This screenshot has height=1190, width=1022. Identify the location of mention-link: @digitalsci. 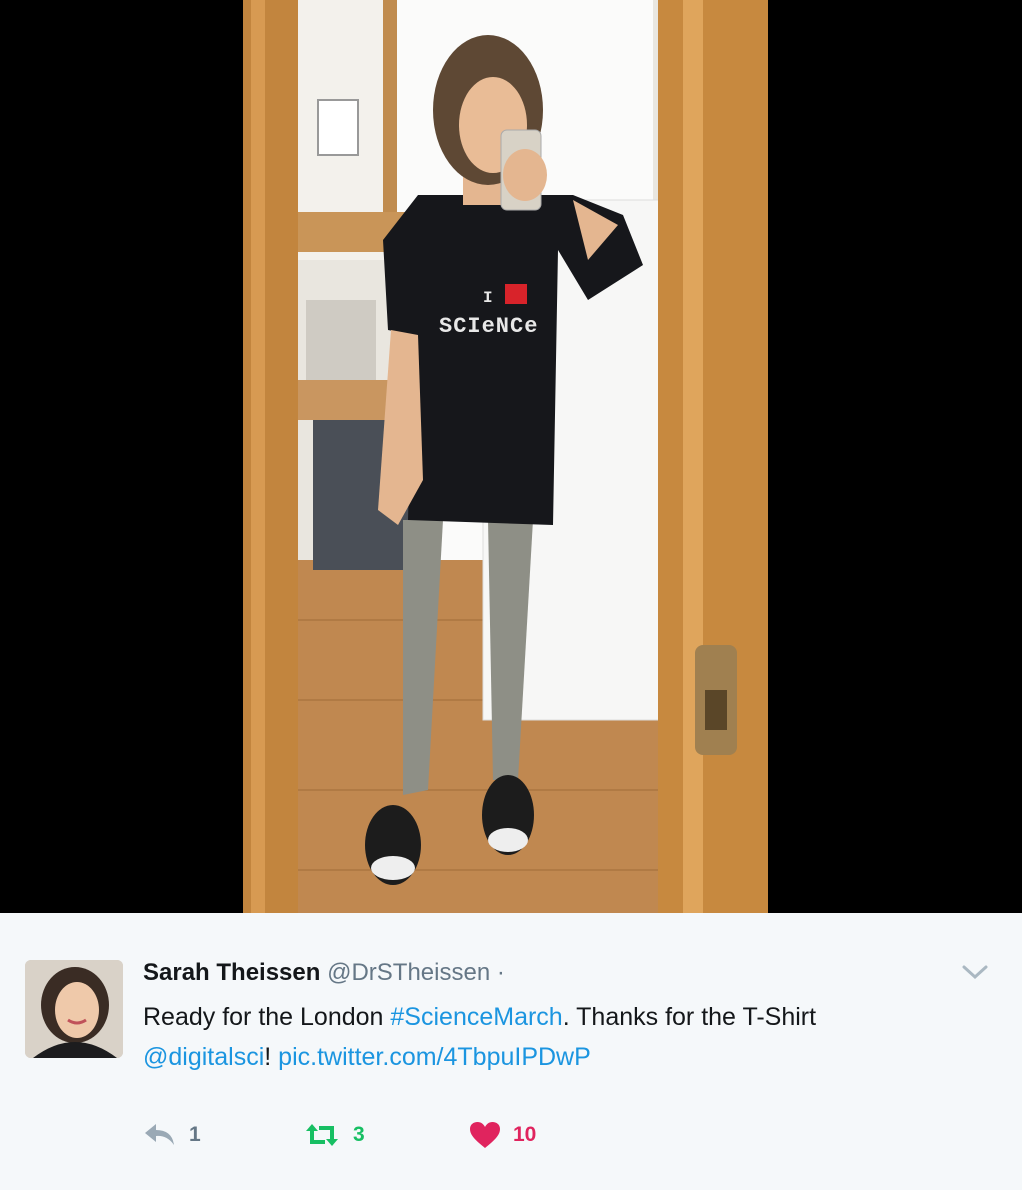
(203, 1057).